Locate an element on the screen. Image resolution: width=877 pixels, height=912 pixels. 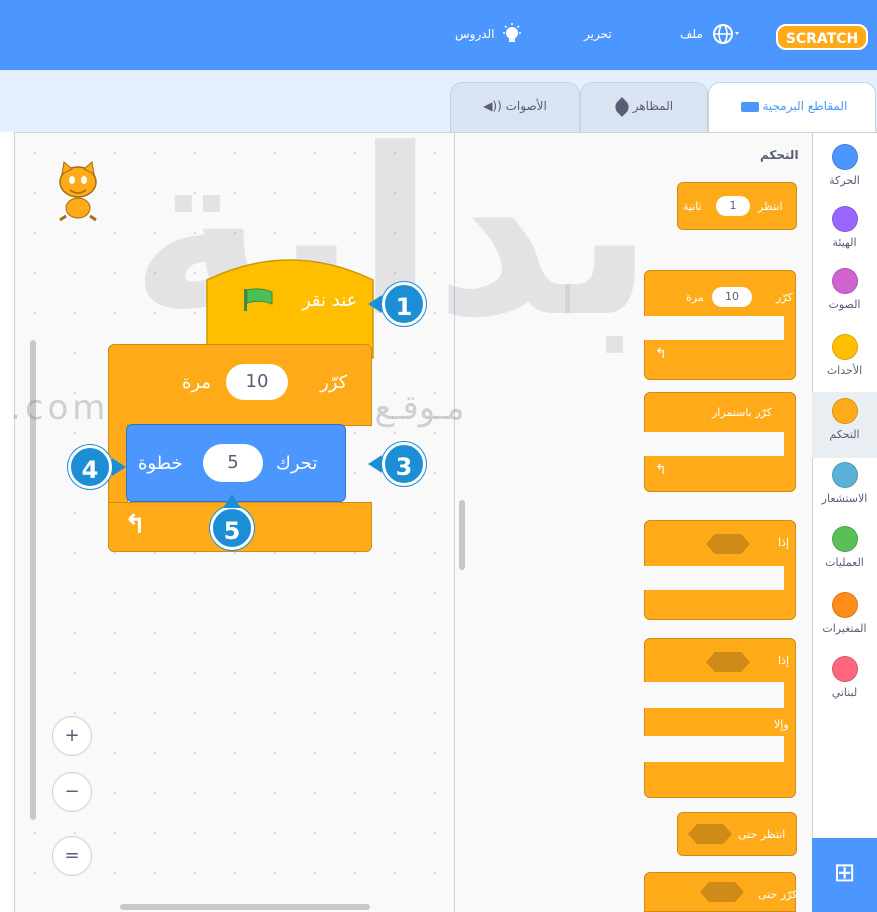
category-operators-label: العمليات is located at coordinates (844, 562).